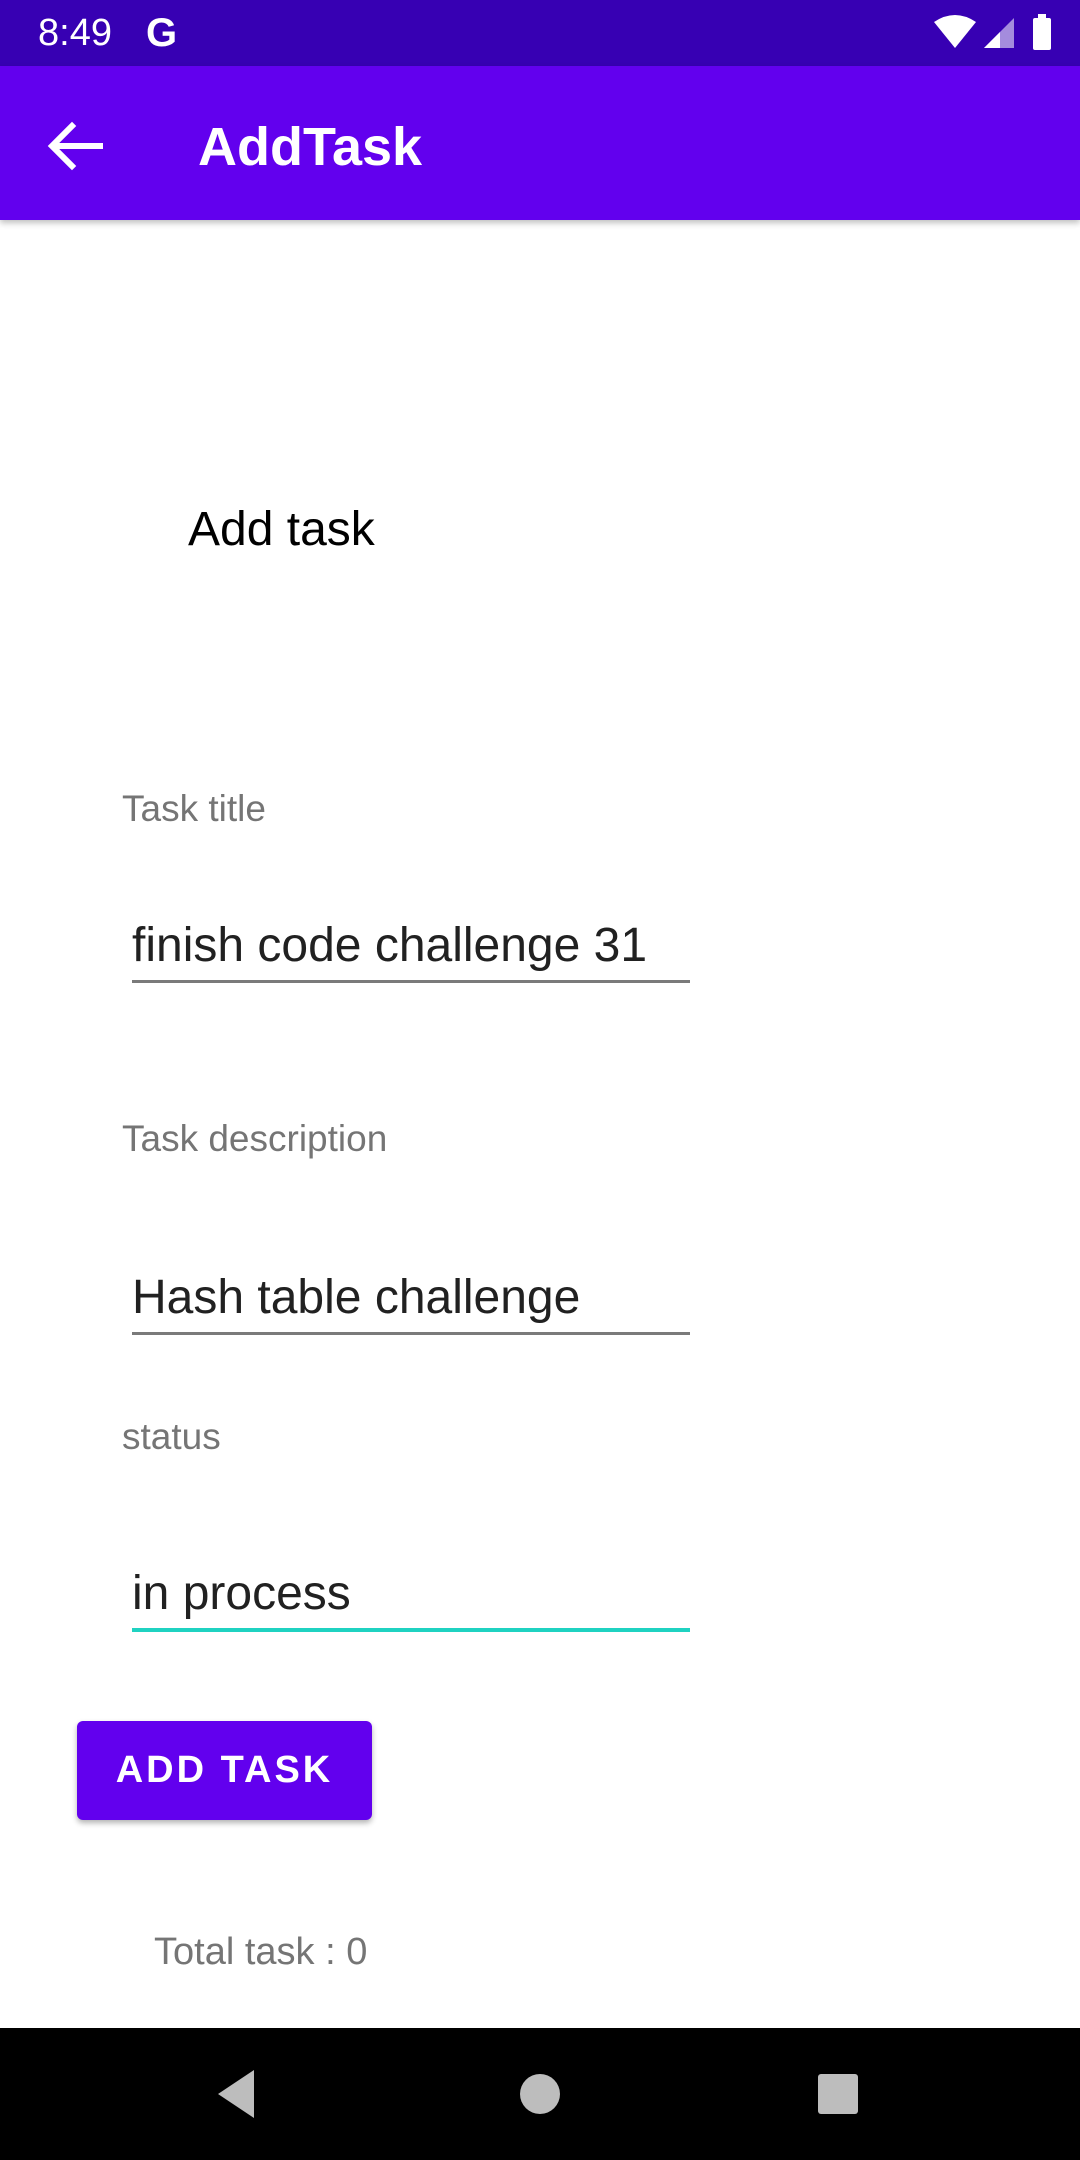 This screenshot has width=1080, height=2160. I want to click on status-input, so click(411, 1595).